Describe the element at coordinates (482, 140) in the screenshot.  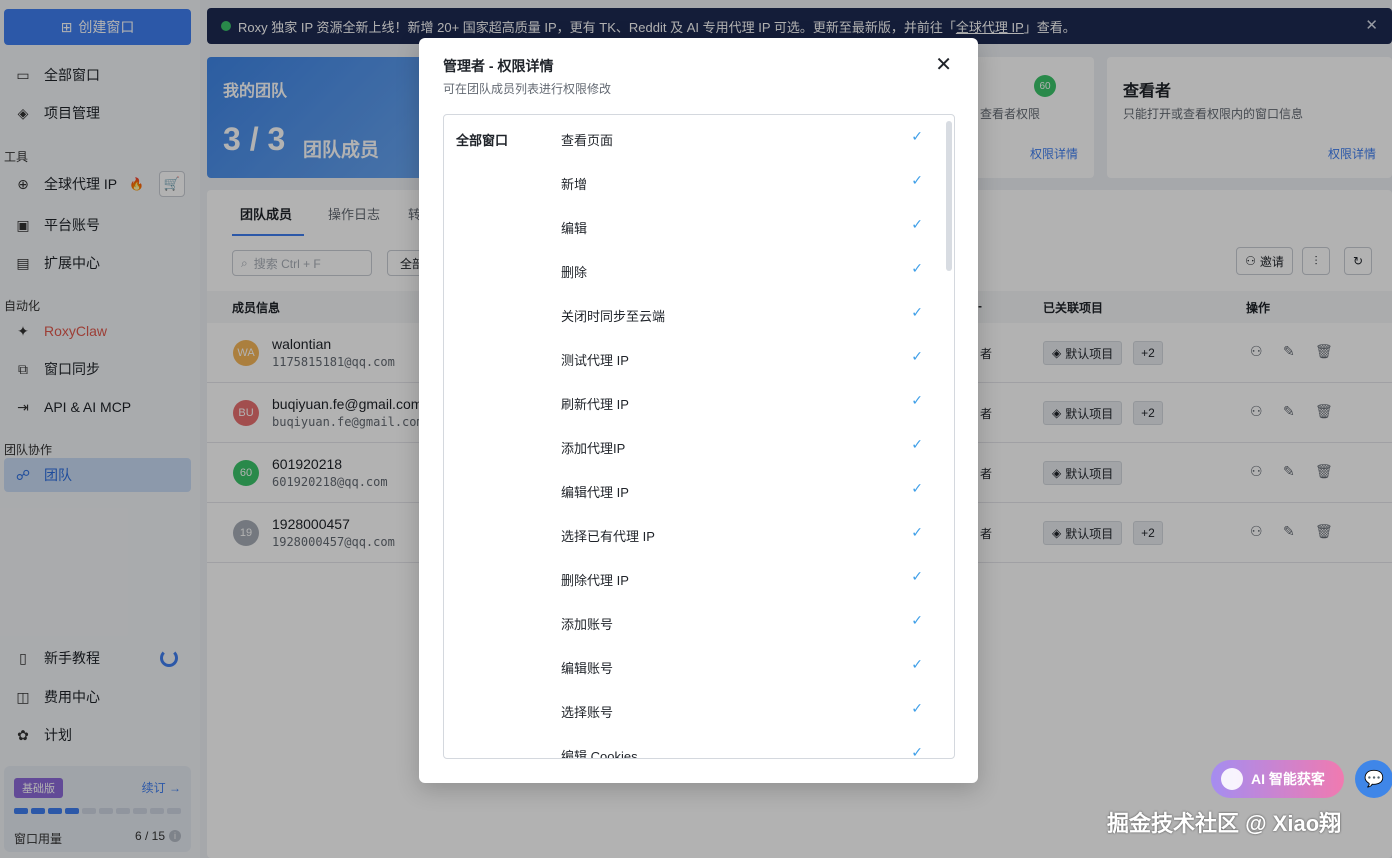
I see `permission-group-label: 全部窗口` at that location.